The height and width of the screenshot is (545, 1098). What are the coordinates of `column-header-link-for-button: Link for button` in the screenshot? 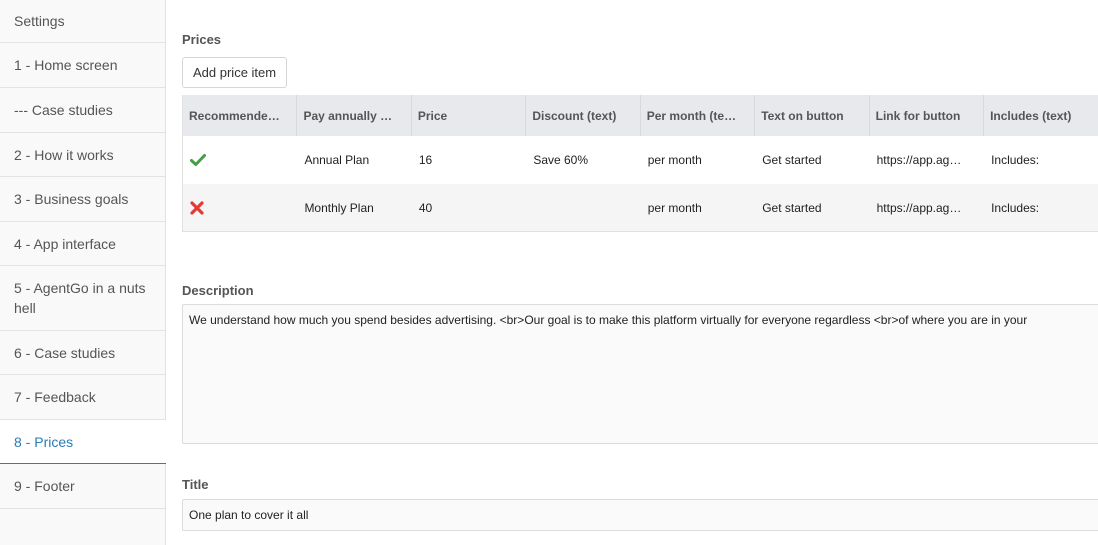 It's located at (927, 115).